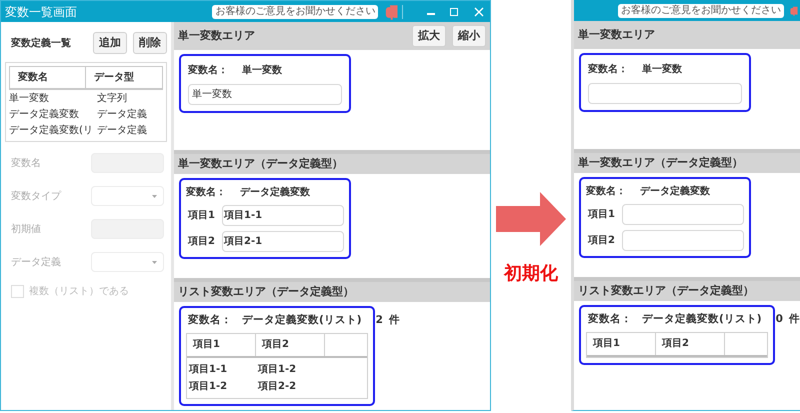 This screenshot has width=800, height=413. I want to click on table-cell-text: データ定義変数, so click(44, 115).